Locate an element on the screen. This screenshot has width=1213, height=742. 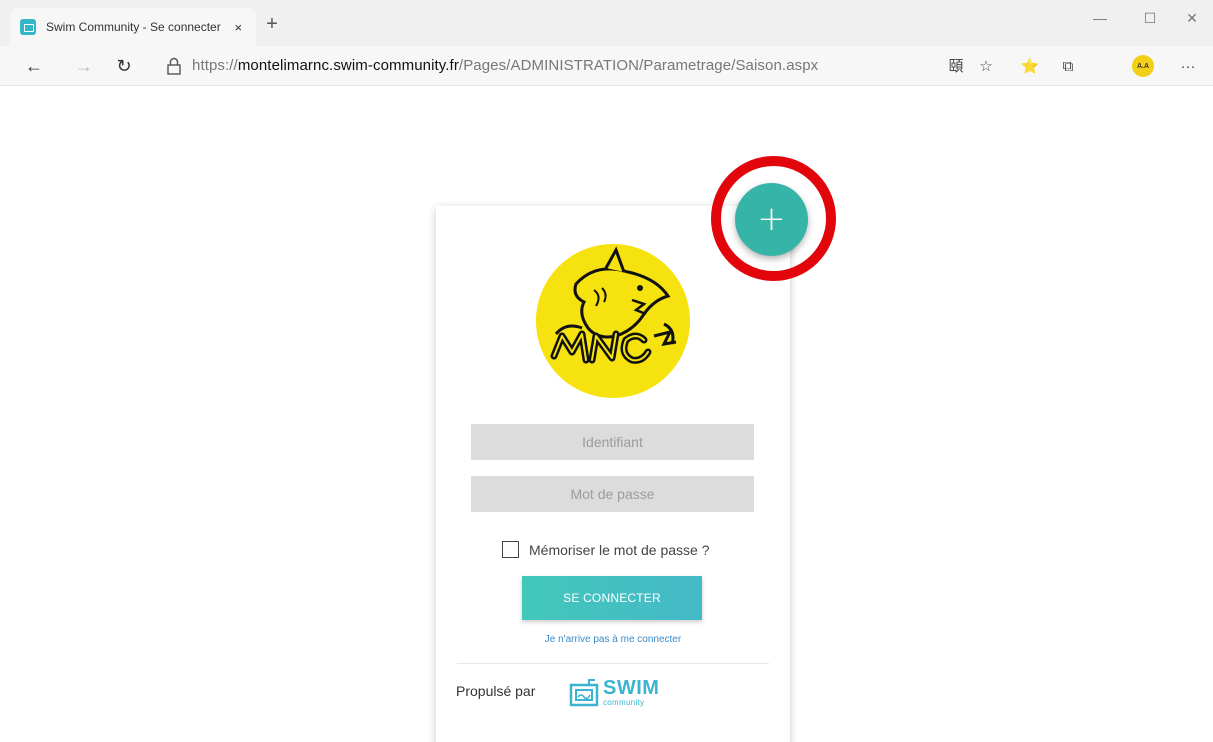
remember-label: Mémoriser le mot de passe ? is located at coordinates (619, 550).